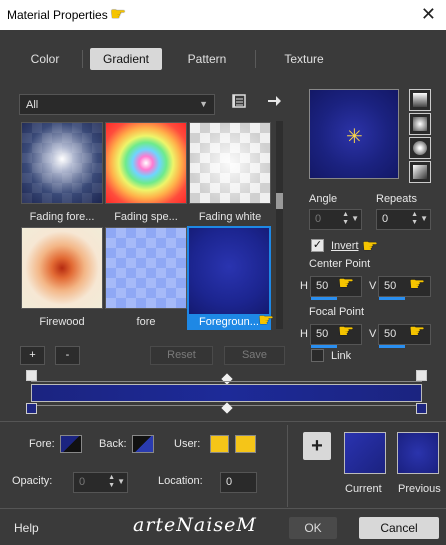 This screenshot has width=446, height=545. I want to click on cancel-button: Cancel, so click(399, 528).